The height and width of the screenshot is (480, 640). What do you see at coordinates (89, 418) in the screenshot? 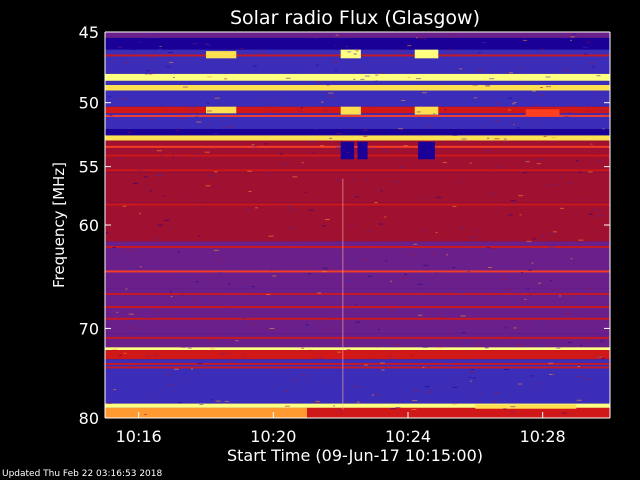
I see `y-tick-label: 80` at bounding box center [89, 418].